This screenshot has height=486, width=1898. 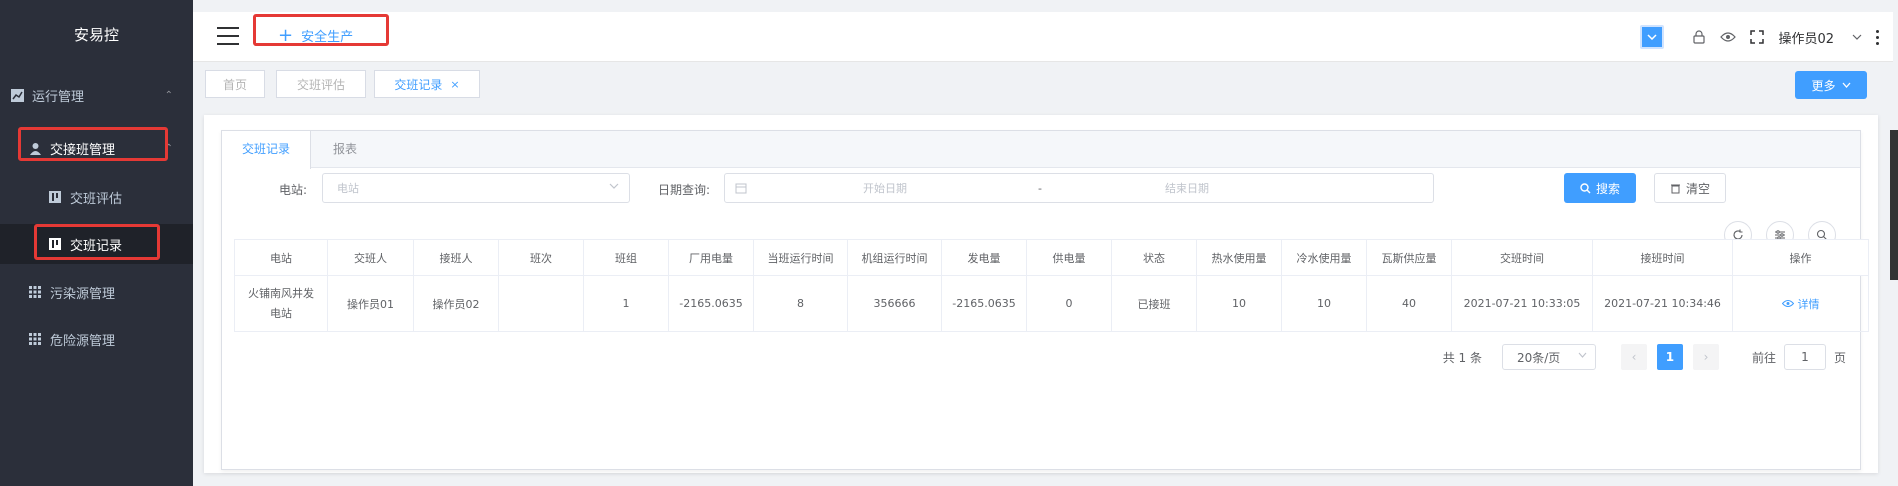 I want to click on column-header: 电站, so click(x=281, y=257).